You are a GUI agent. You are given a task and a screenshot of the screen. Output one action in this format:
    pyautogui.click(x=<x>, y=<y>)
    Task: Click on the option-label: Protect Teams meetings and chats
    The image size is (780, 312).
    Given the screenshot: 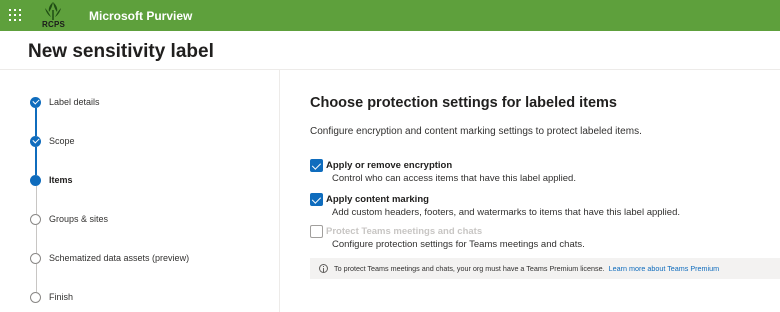 What is the action you would take?
    pyautogui.click(x=404, y=231)
    